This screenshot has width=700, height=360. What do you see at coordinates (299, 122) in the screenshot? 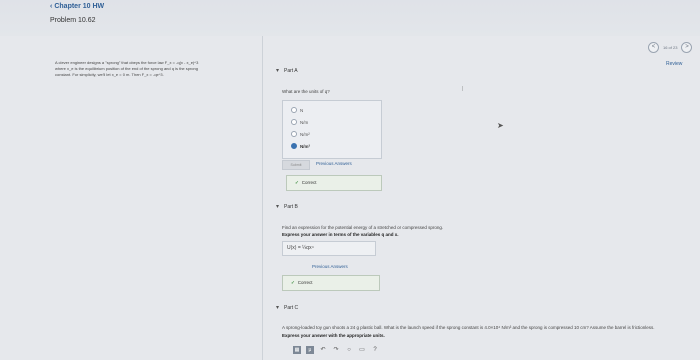
I see `option-n-per-m: N/m` at bounding box center [299, 122].